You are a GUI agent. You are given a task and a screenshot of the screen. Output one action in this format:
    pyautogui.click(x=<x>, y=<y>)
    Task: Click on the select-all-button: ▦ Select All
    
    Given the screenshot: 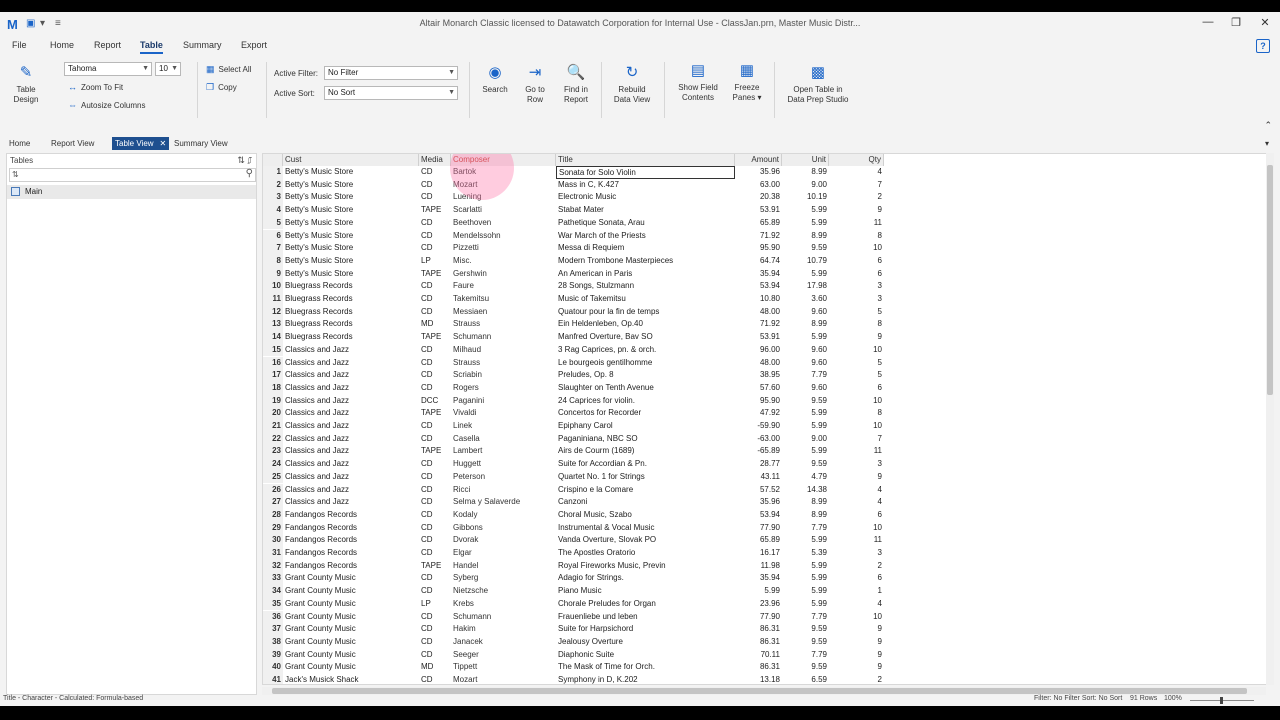 What is the action you would take?
    pyautogui.click(x=228, y=69)
    